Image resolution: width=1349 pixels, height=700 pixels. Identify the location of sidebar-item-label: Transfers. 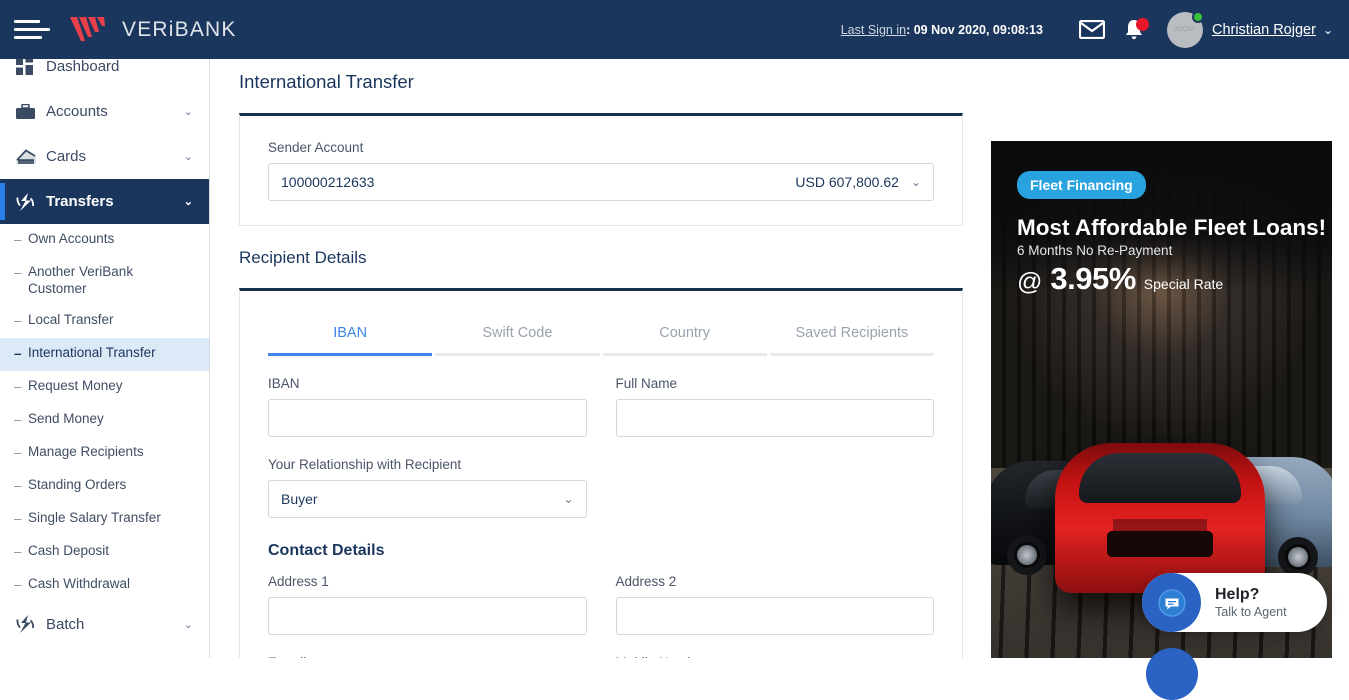
(80, 201).